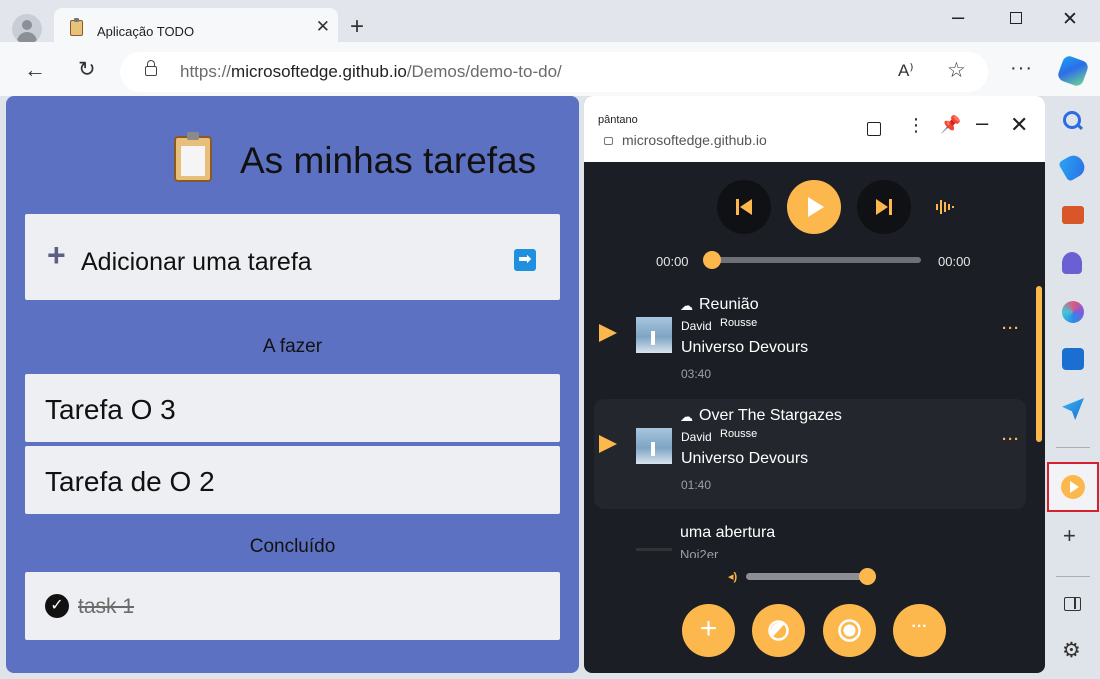 Image resolution: width=1100 pixels, height=679 pixels. I want to click on more-options-button: ···, so click(919, 630).